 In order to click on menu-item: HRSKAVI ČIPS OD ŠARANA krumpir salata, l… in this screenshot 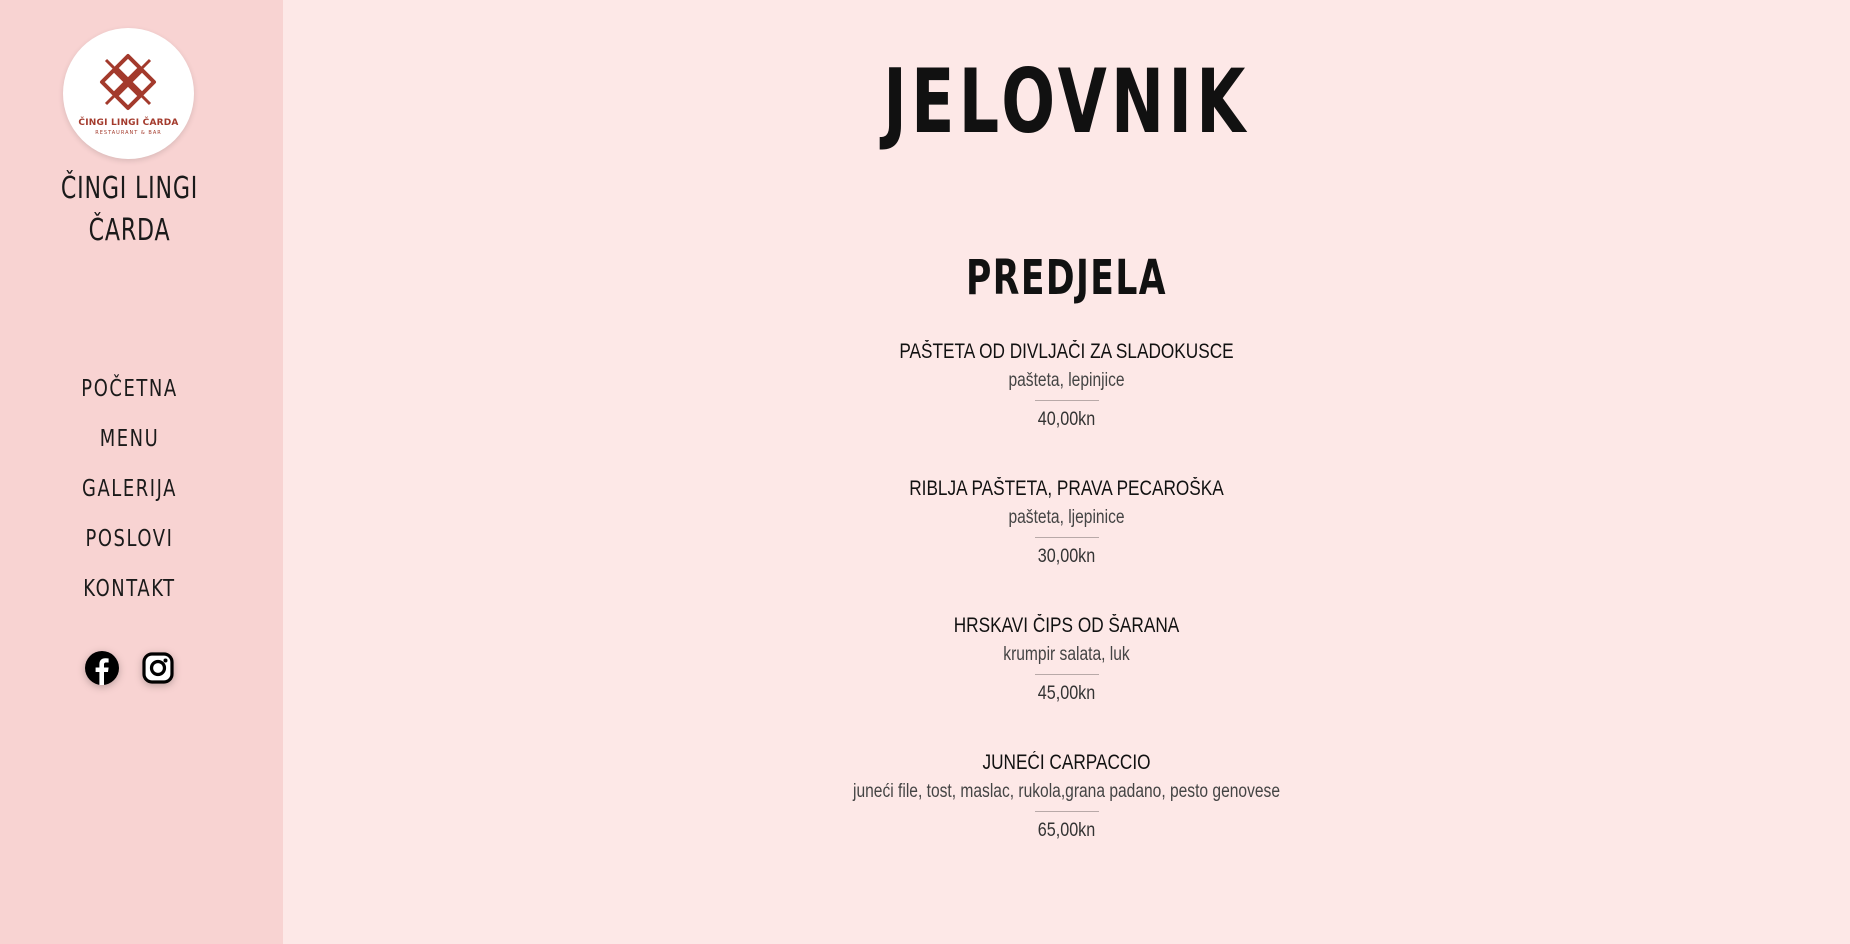, I will do `click(1066, 679)`.